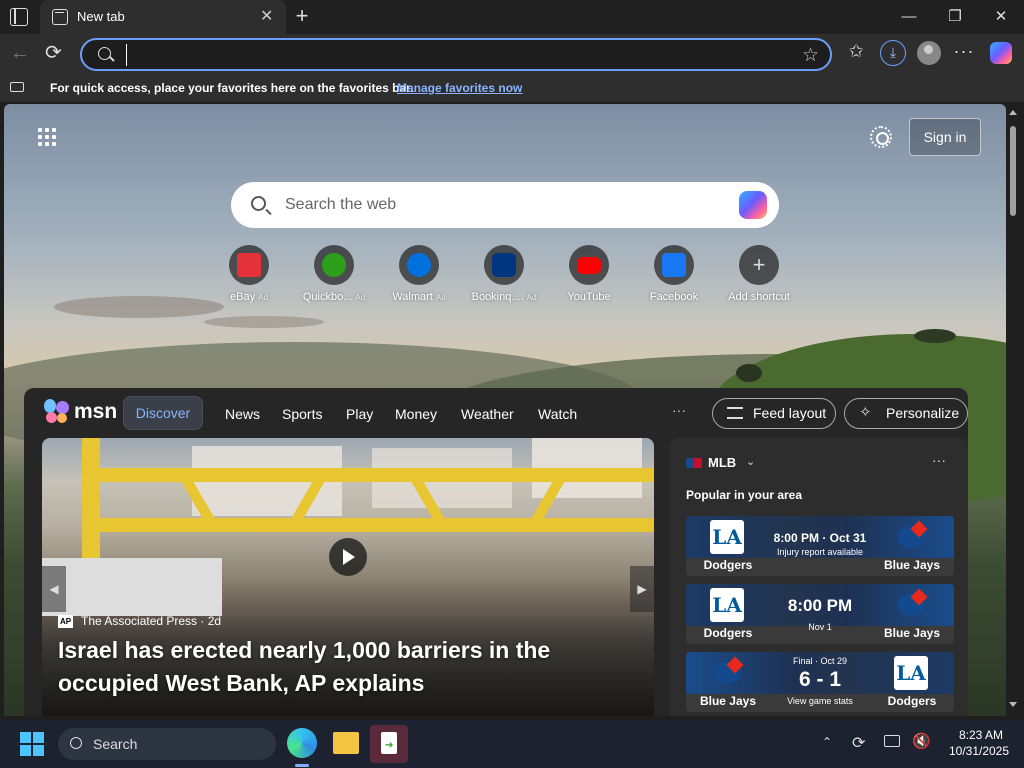  What do you see at coordinates (487, 414) in the screenshot?
I see `tab-weather: Weather` at bounding box center [487, 414].